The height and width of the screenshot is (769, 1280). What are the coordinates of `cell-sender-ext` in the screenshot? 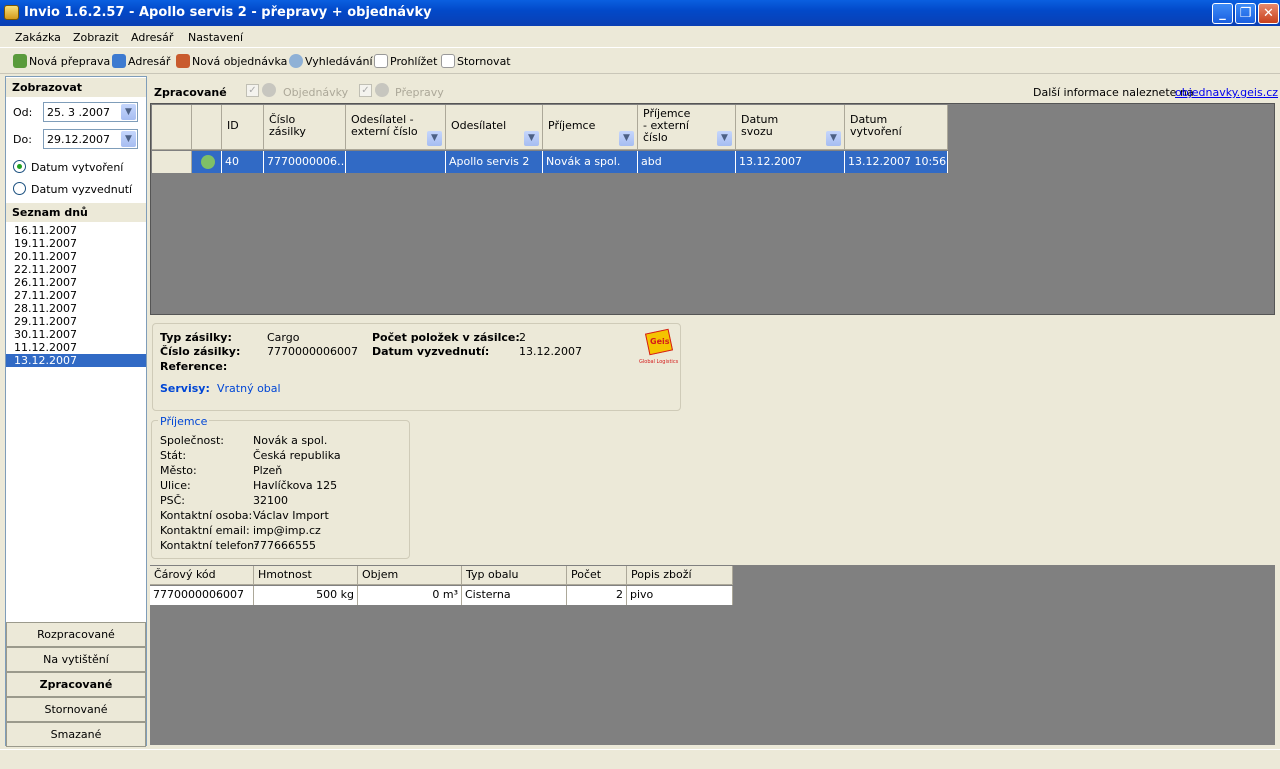 It's located at (396, 162).